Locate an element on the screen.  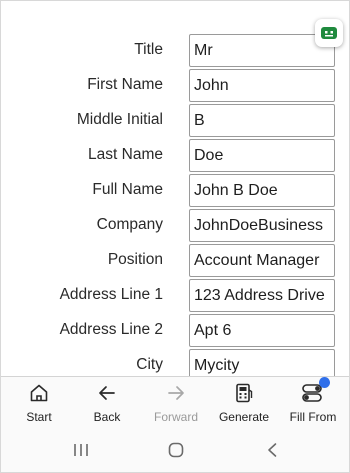
start-button: Start is located at coordinates (39, 403).